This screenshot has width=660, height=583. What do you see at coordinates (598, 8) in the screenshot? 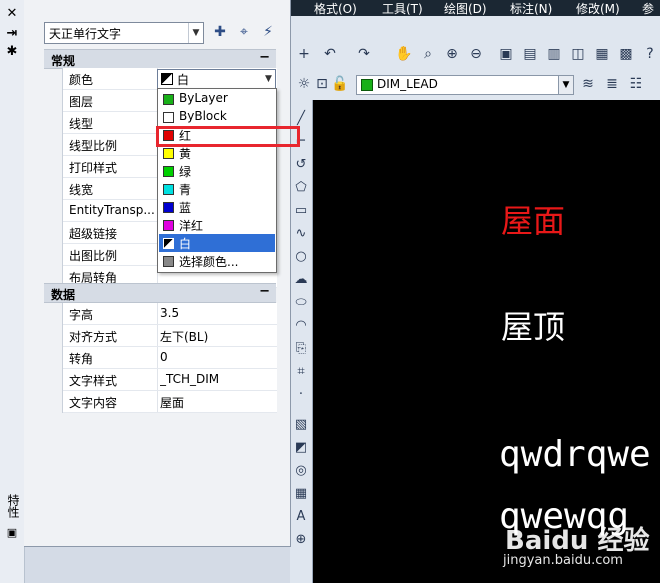
I see `menu-modify: 修改(M)` at bounding box center [598, 8].